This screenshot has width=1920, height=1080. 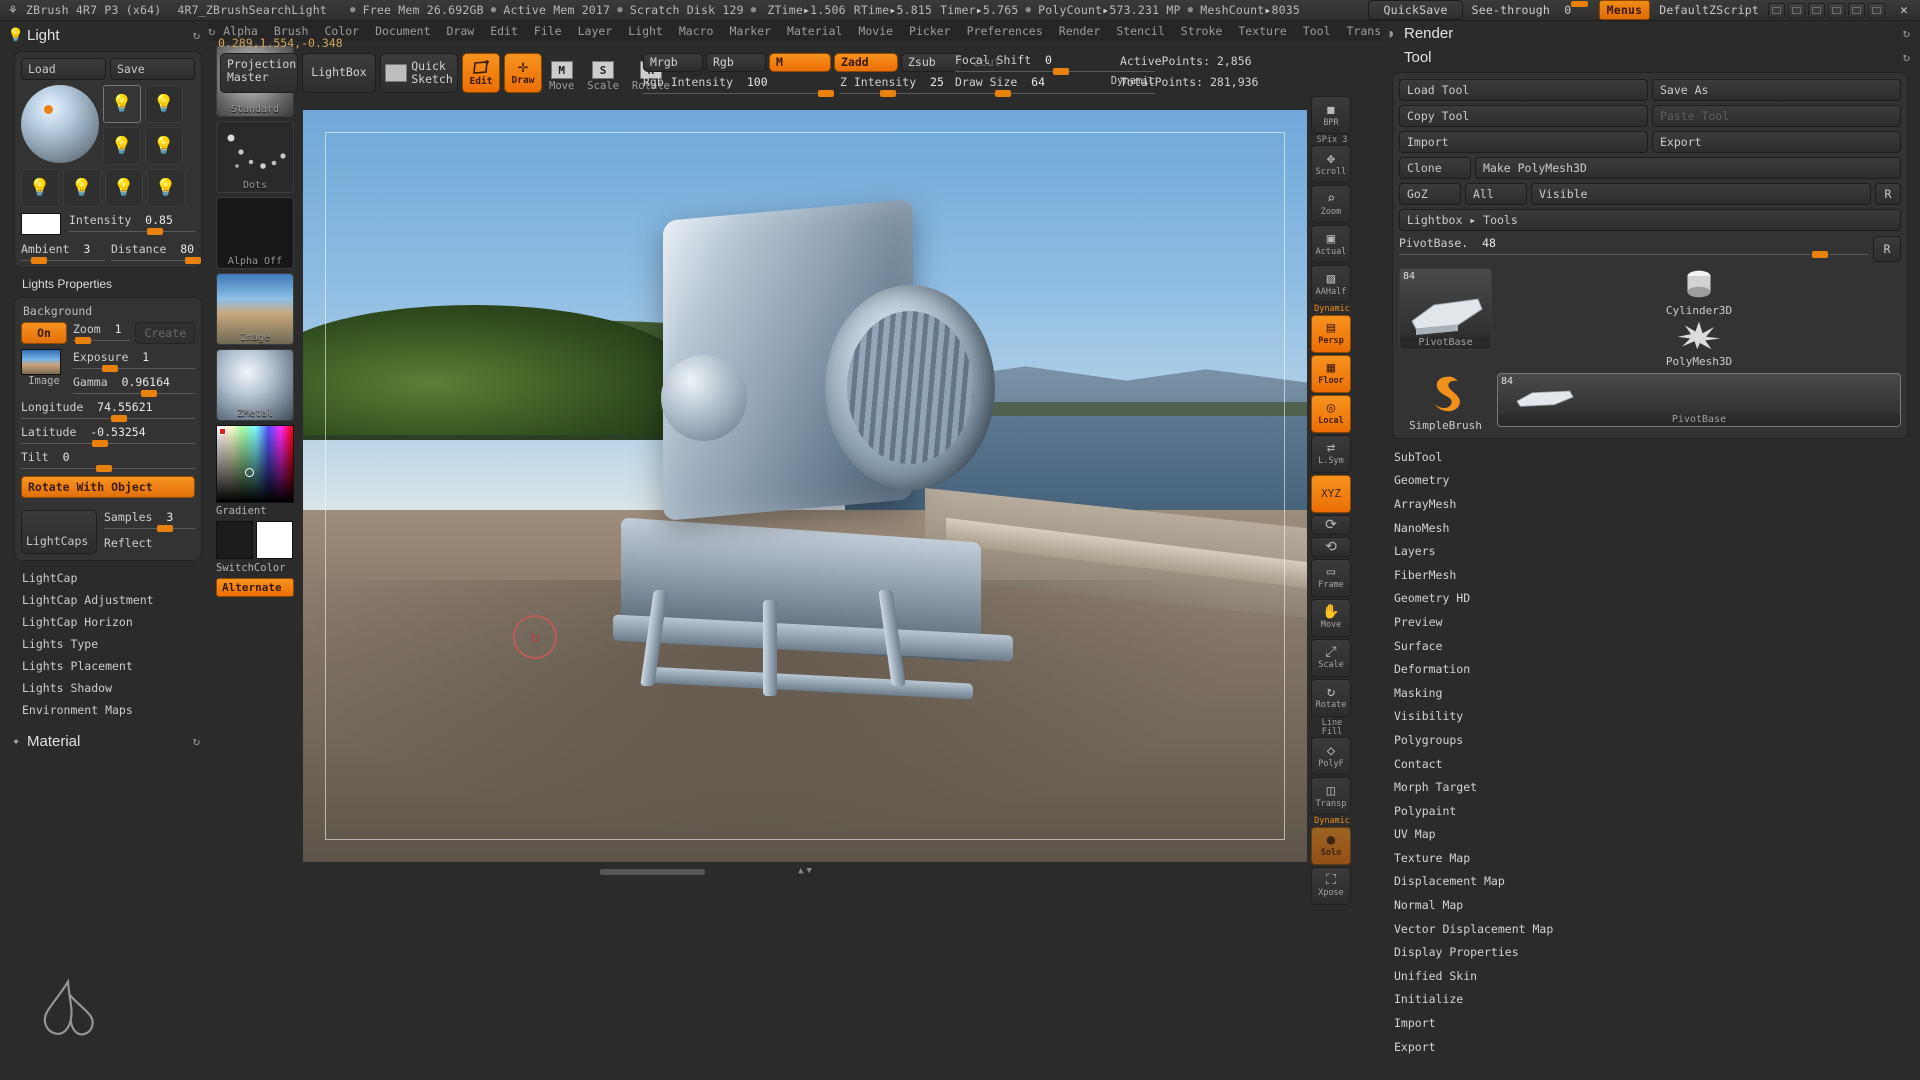 I want to click on axis-button-1: ⟳, so click(x=1331, y=524).